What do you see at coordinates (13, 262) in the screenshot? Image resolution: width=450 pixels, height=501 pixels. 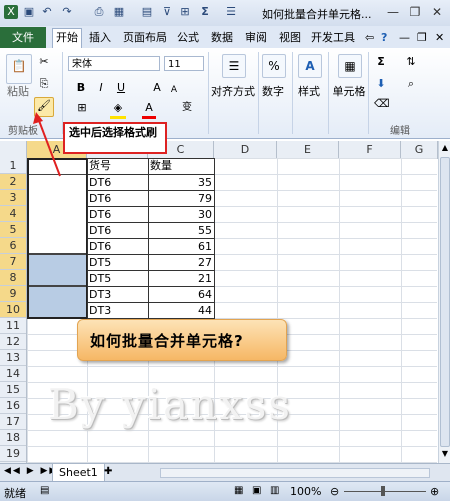 I see `row-header: 7` at bounding box center [13, 262].